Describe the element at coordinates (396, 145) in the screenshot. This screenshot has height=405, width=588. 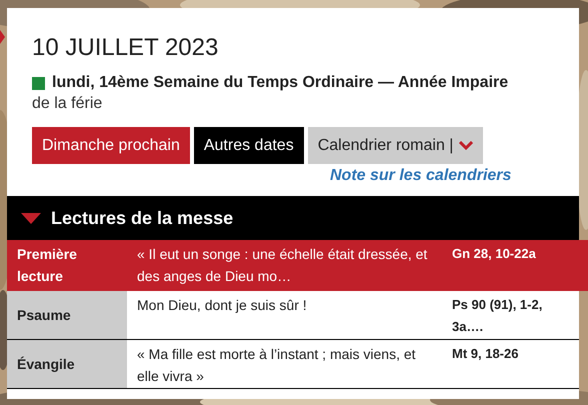
I see `calendar-dropdown: Calendrier romain |` at that location.